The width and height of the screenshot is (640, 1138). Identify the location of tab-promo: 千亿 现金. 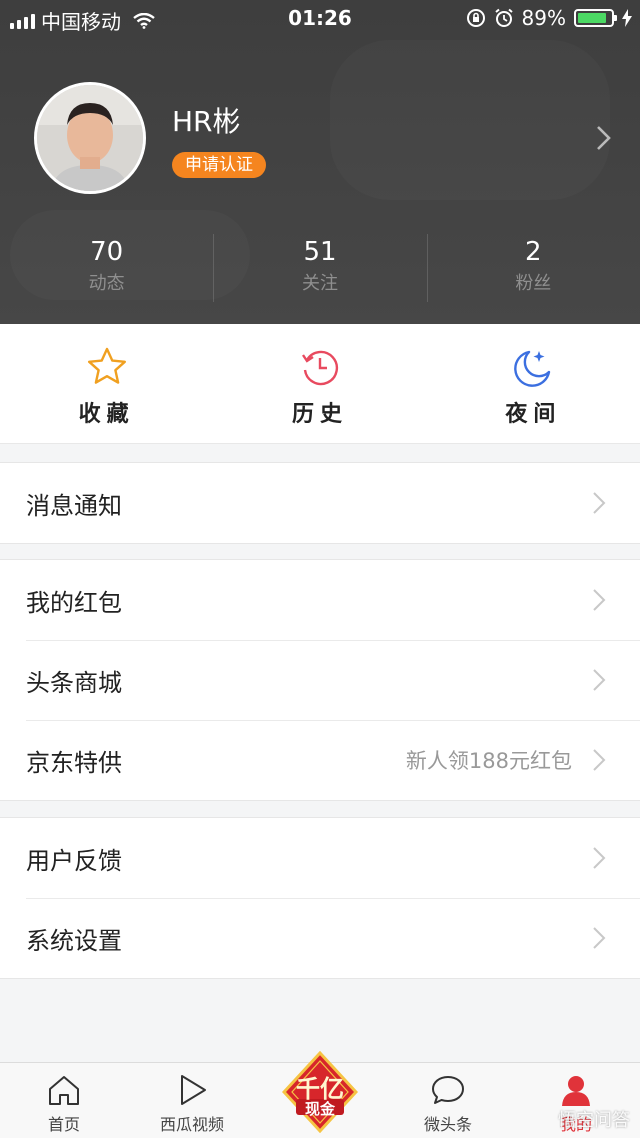
(320, 1094).